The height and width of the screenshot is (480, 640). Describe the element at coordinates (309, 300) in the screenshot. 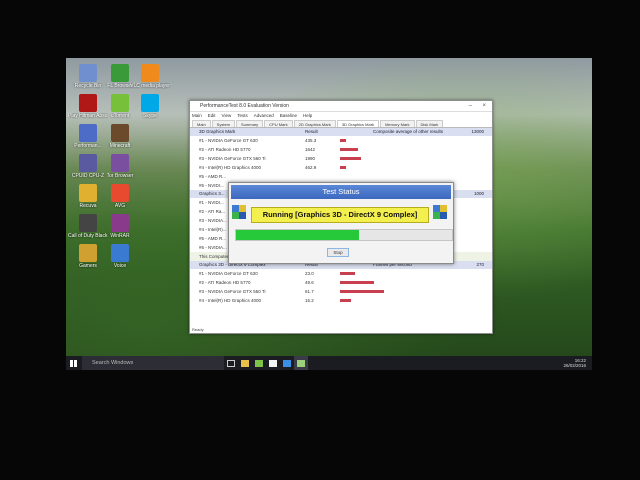

I see `result-row-value: 15.2` at that location.